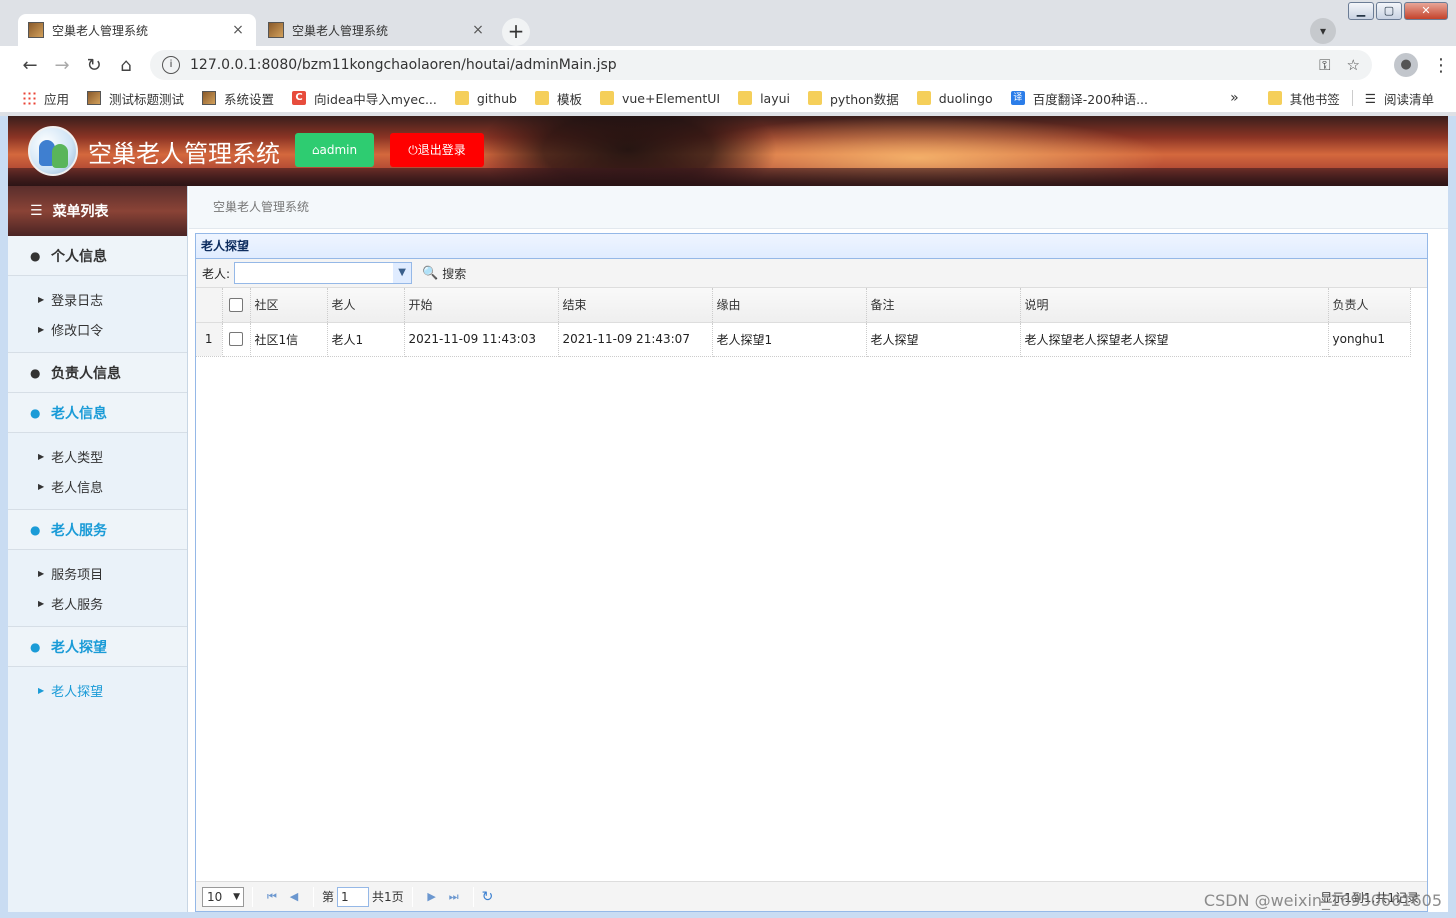 This screenshot has width=1456, height=918. What do you see at coordinates (79, 413) in the screenshot?
I see `group-label: 老人信息` at bounding box center [79, 413].